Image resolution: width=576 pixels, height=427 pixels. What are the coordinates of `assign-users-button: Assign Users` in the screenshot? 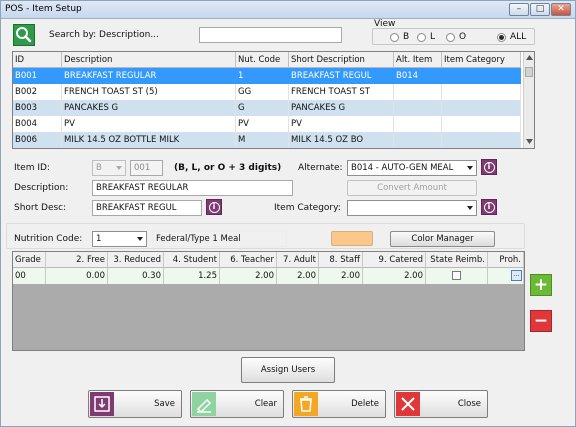 It's located at (288, 370).